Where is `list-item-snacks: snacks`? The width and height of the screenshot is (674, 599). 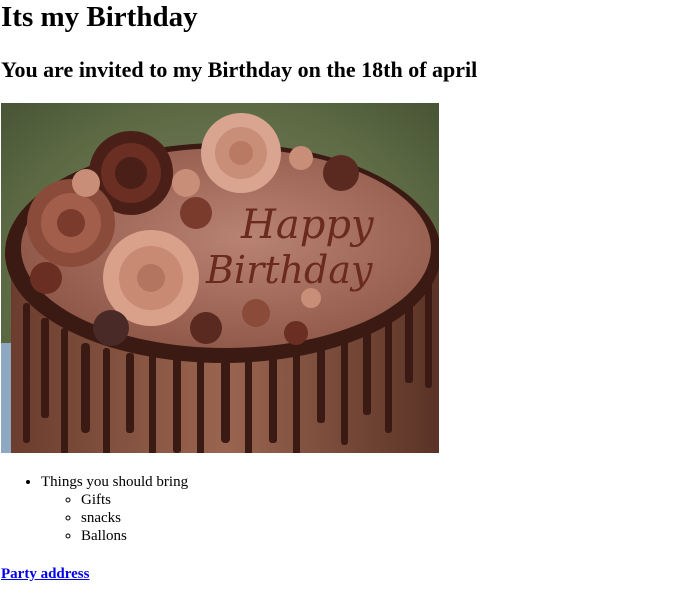 list-item-snacks: snacks is located at coordinates (134, 518).